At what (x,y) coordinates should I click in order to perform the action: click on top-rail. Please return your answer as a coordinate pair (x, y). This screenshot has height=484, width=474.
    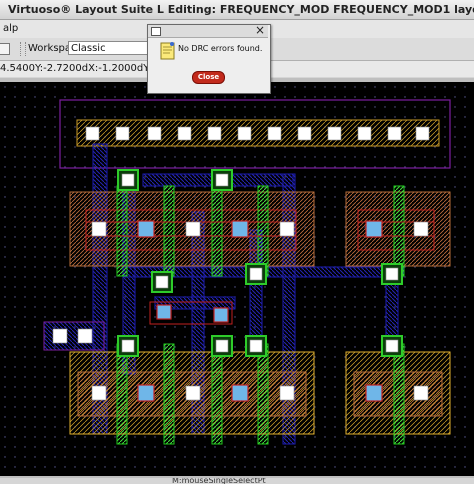
    Looking at the image, I should click on (258, 133).